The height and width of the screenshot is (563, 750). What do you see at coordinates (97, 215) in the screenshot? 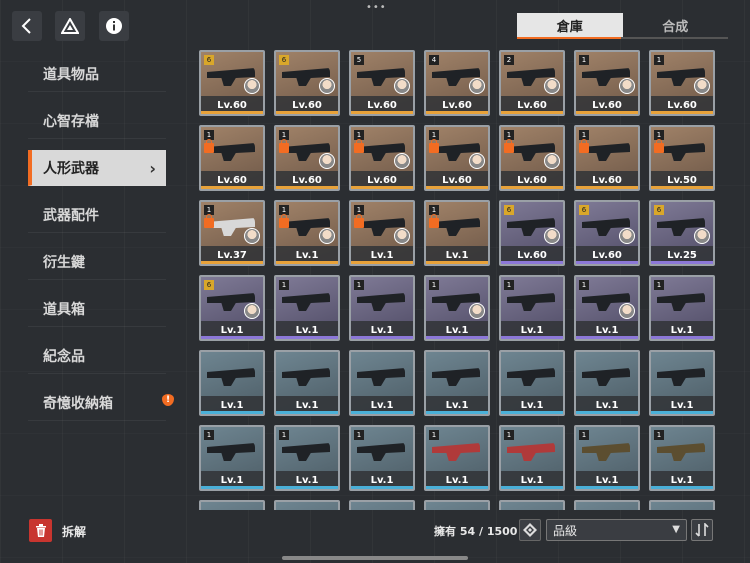
I see `sidebar-item-weapon-parts: 武器配件` at bounding box center [97, 215].